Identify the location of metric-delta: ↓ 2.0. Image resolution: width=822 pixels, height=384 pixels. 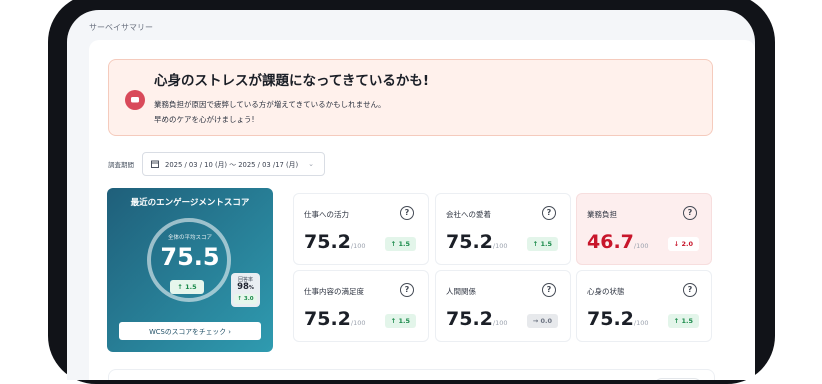
(683, 244).